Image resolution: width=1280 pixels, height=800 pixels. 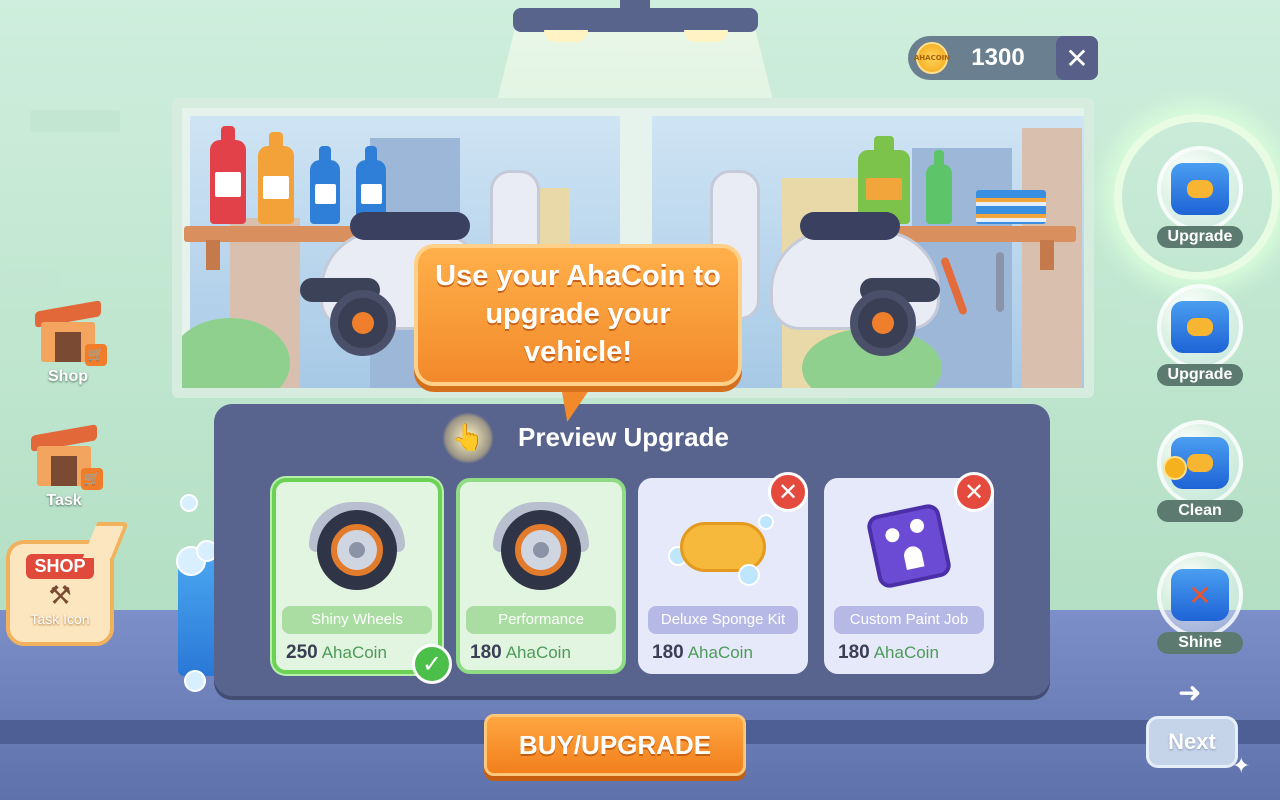 What do you see at coordinates (623, 437) in the screenshot?
I see `panel-title: Preview Upgrade` at bounding box center [623, 437].